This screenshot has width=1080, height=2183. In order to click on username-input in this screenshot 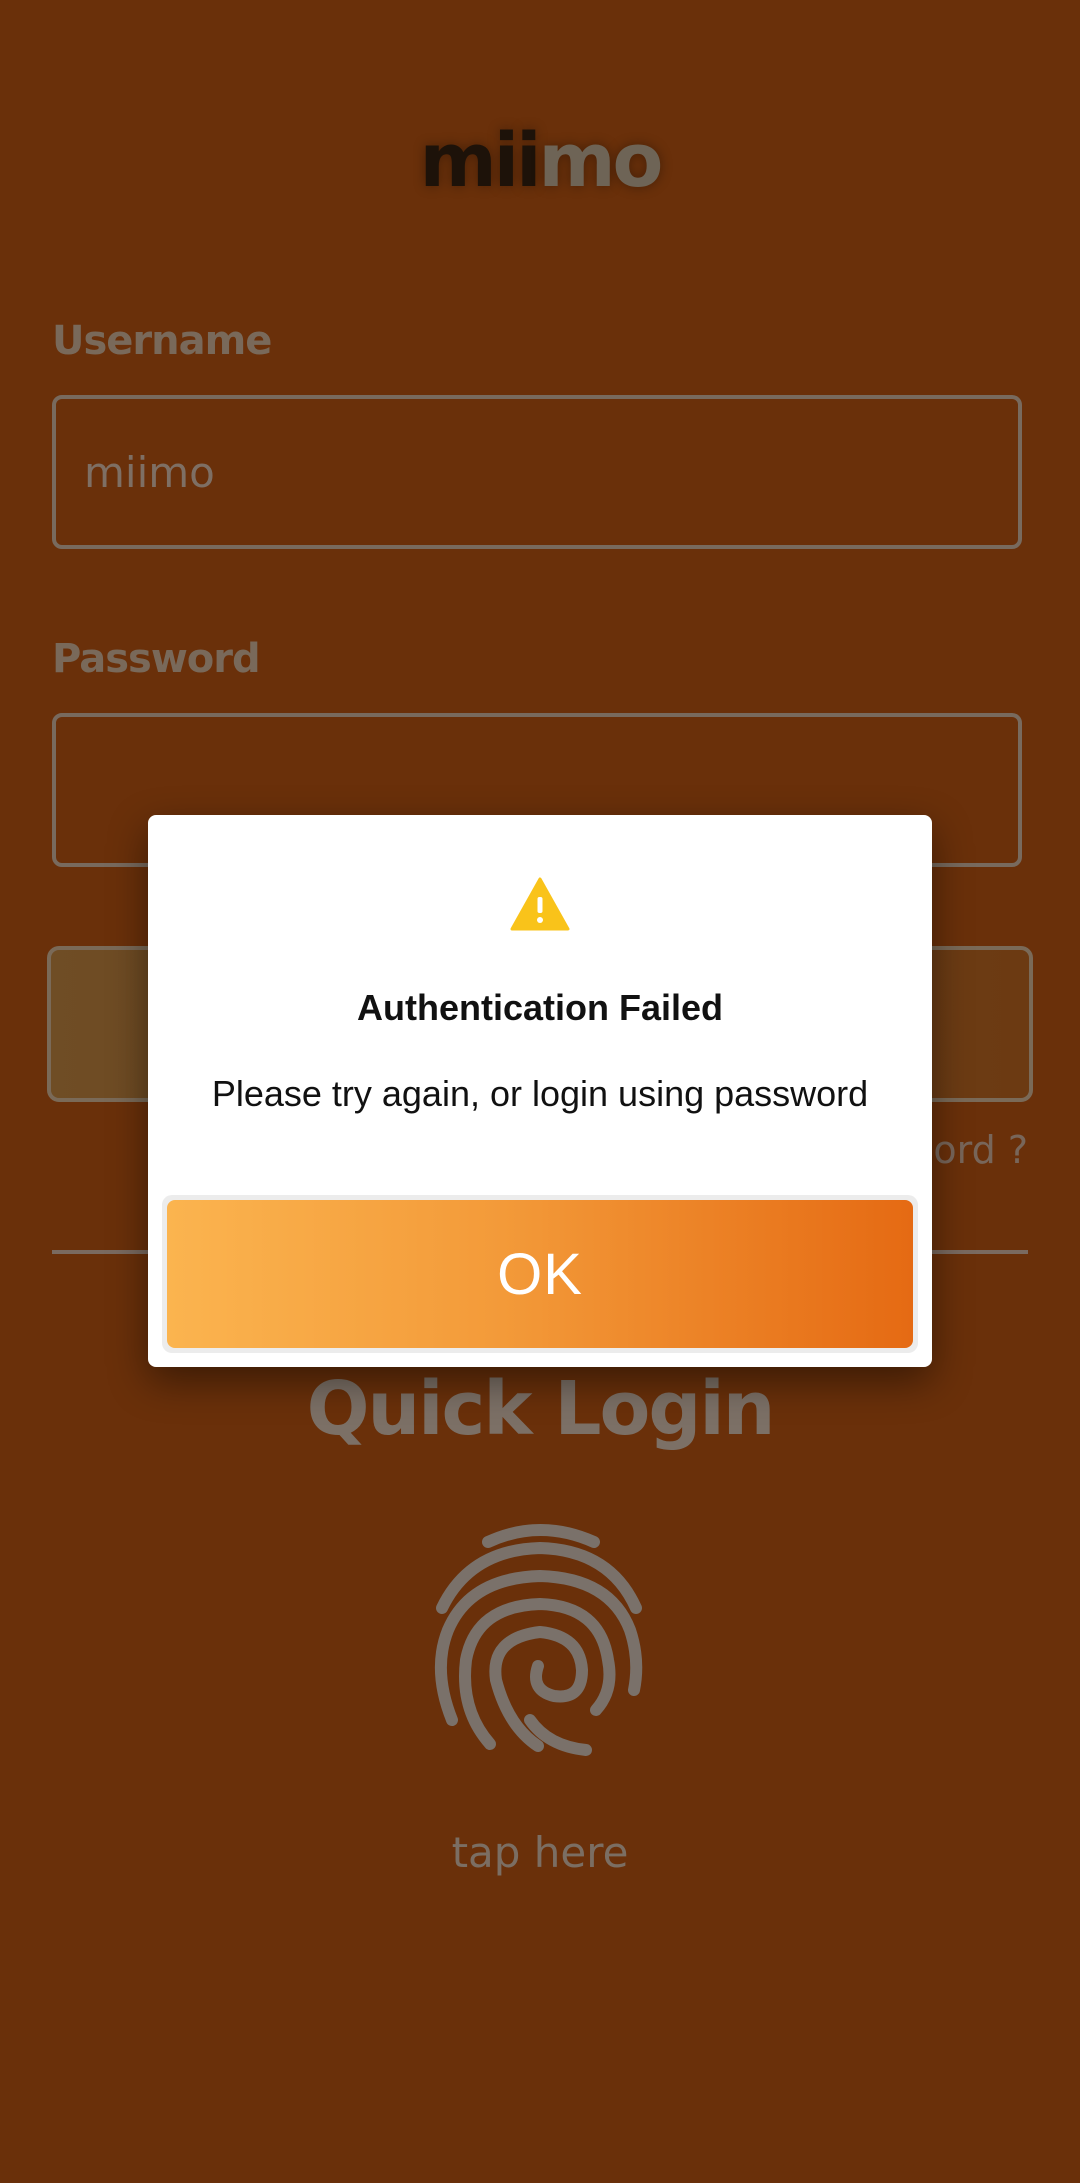, I will do `click(537, 472)`.